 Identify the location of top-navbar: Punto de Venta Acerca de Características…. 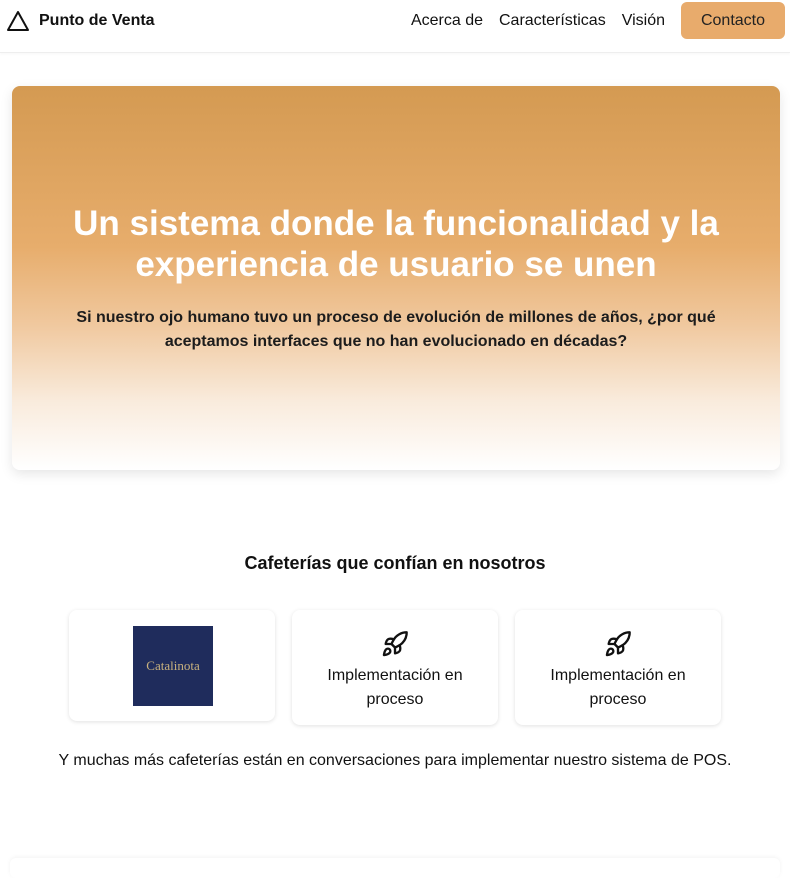
(395, 26).